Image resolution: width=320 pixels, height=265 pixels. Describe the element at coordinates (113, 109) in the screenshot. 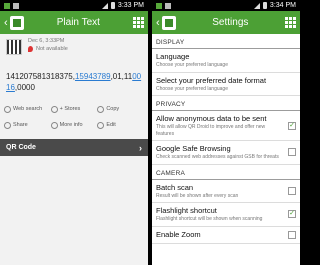

I see `action-label: Copy` at that location.